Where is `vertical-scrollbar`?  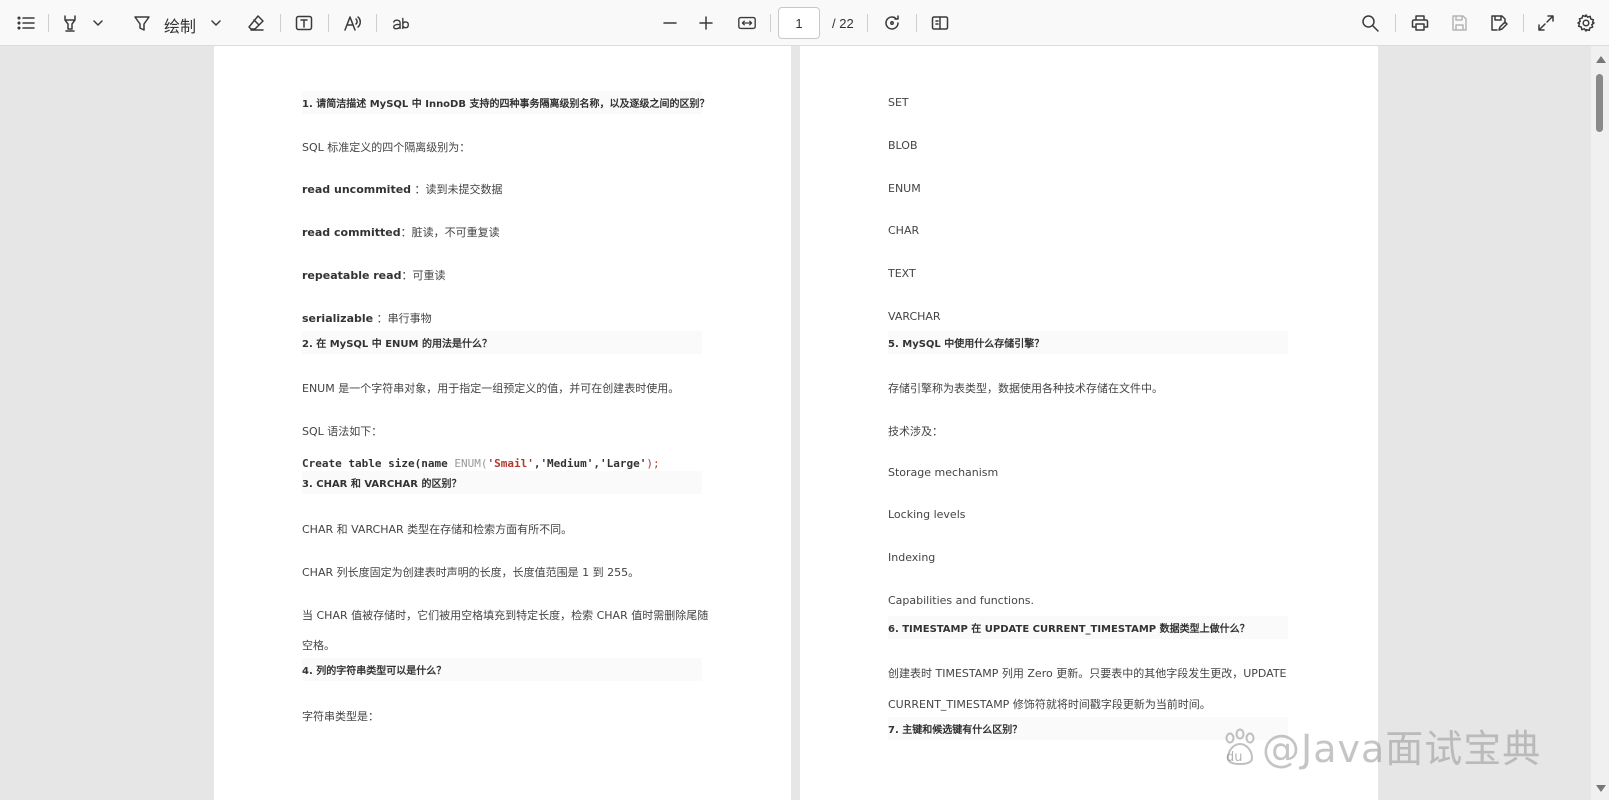 vertical-scrollbar is located at coordinates (1600, 423).